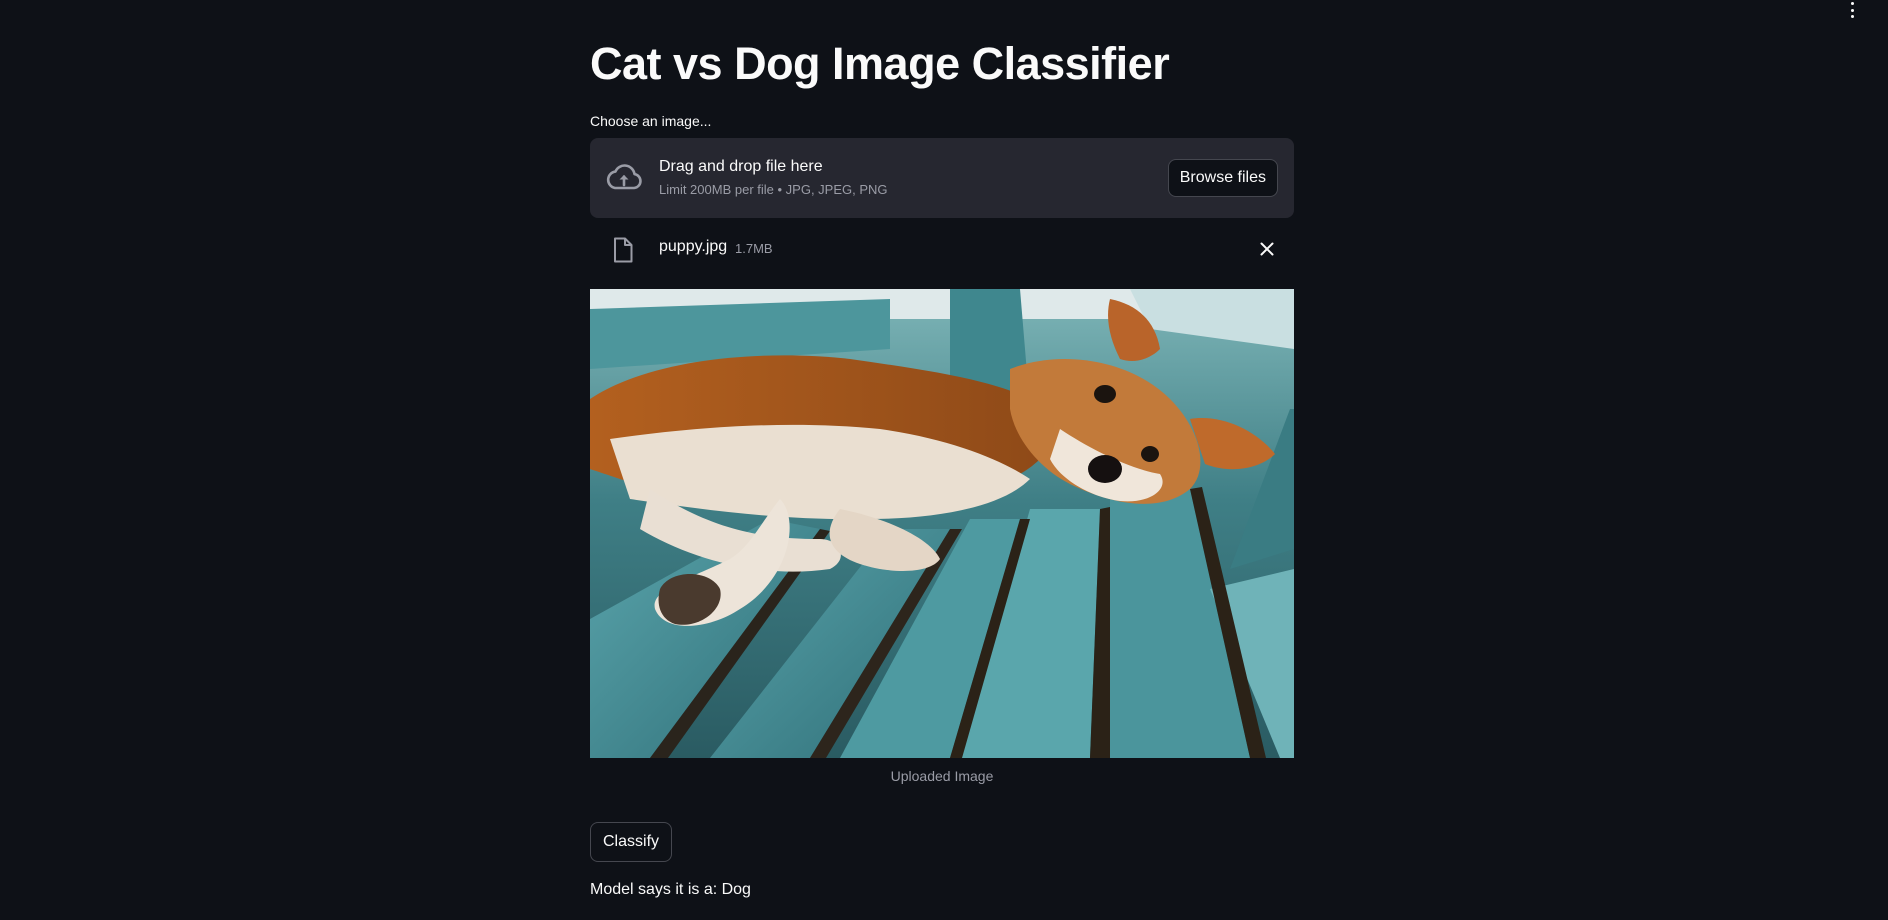  Describe the element at coordinates (631, 842) in the screenshot. I see `classify-button: Classify` at that location.